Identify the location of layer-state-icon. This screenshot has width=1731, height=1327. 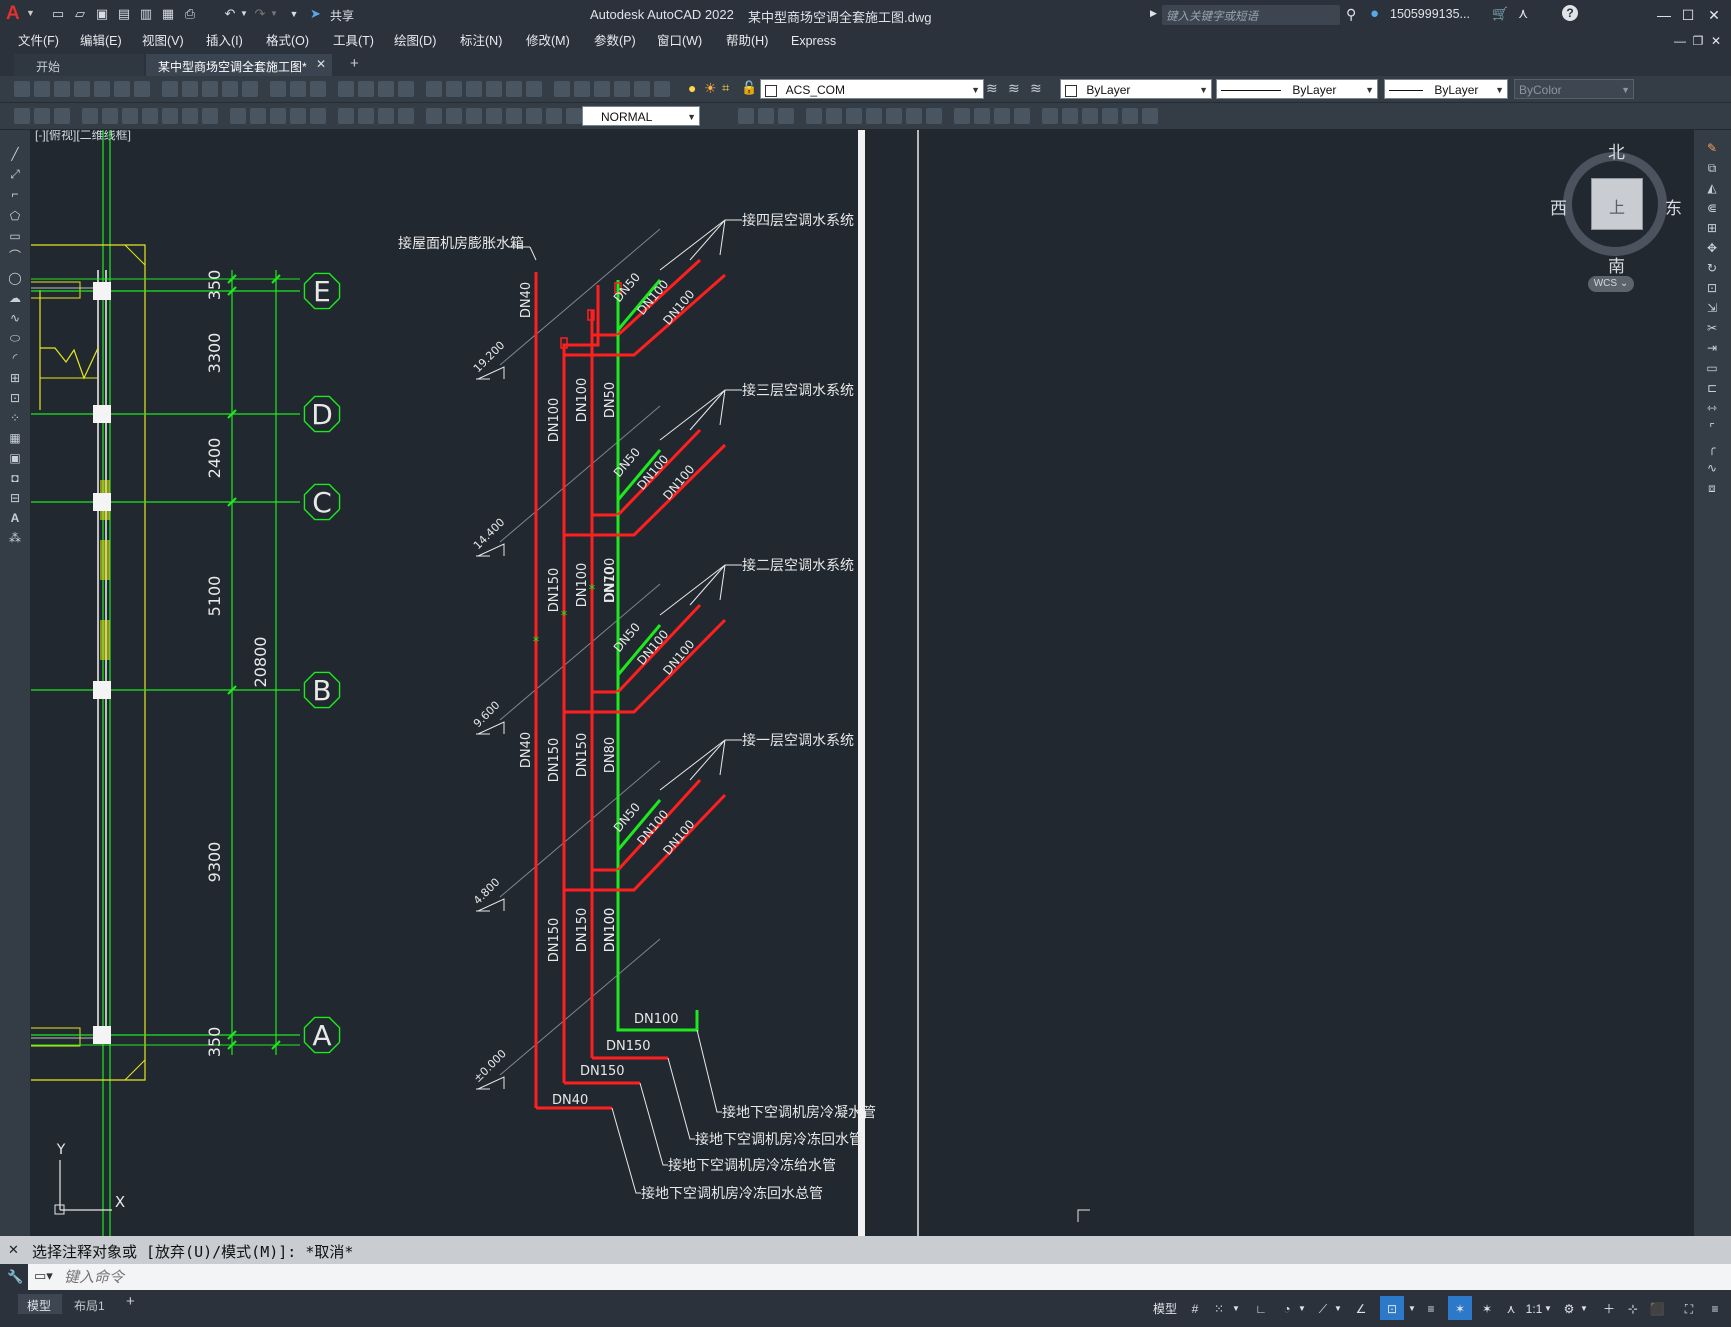
(662, 89).